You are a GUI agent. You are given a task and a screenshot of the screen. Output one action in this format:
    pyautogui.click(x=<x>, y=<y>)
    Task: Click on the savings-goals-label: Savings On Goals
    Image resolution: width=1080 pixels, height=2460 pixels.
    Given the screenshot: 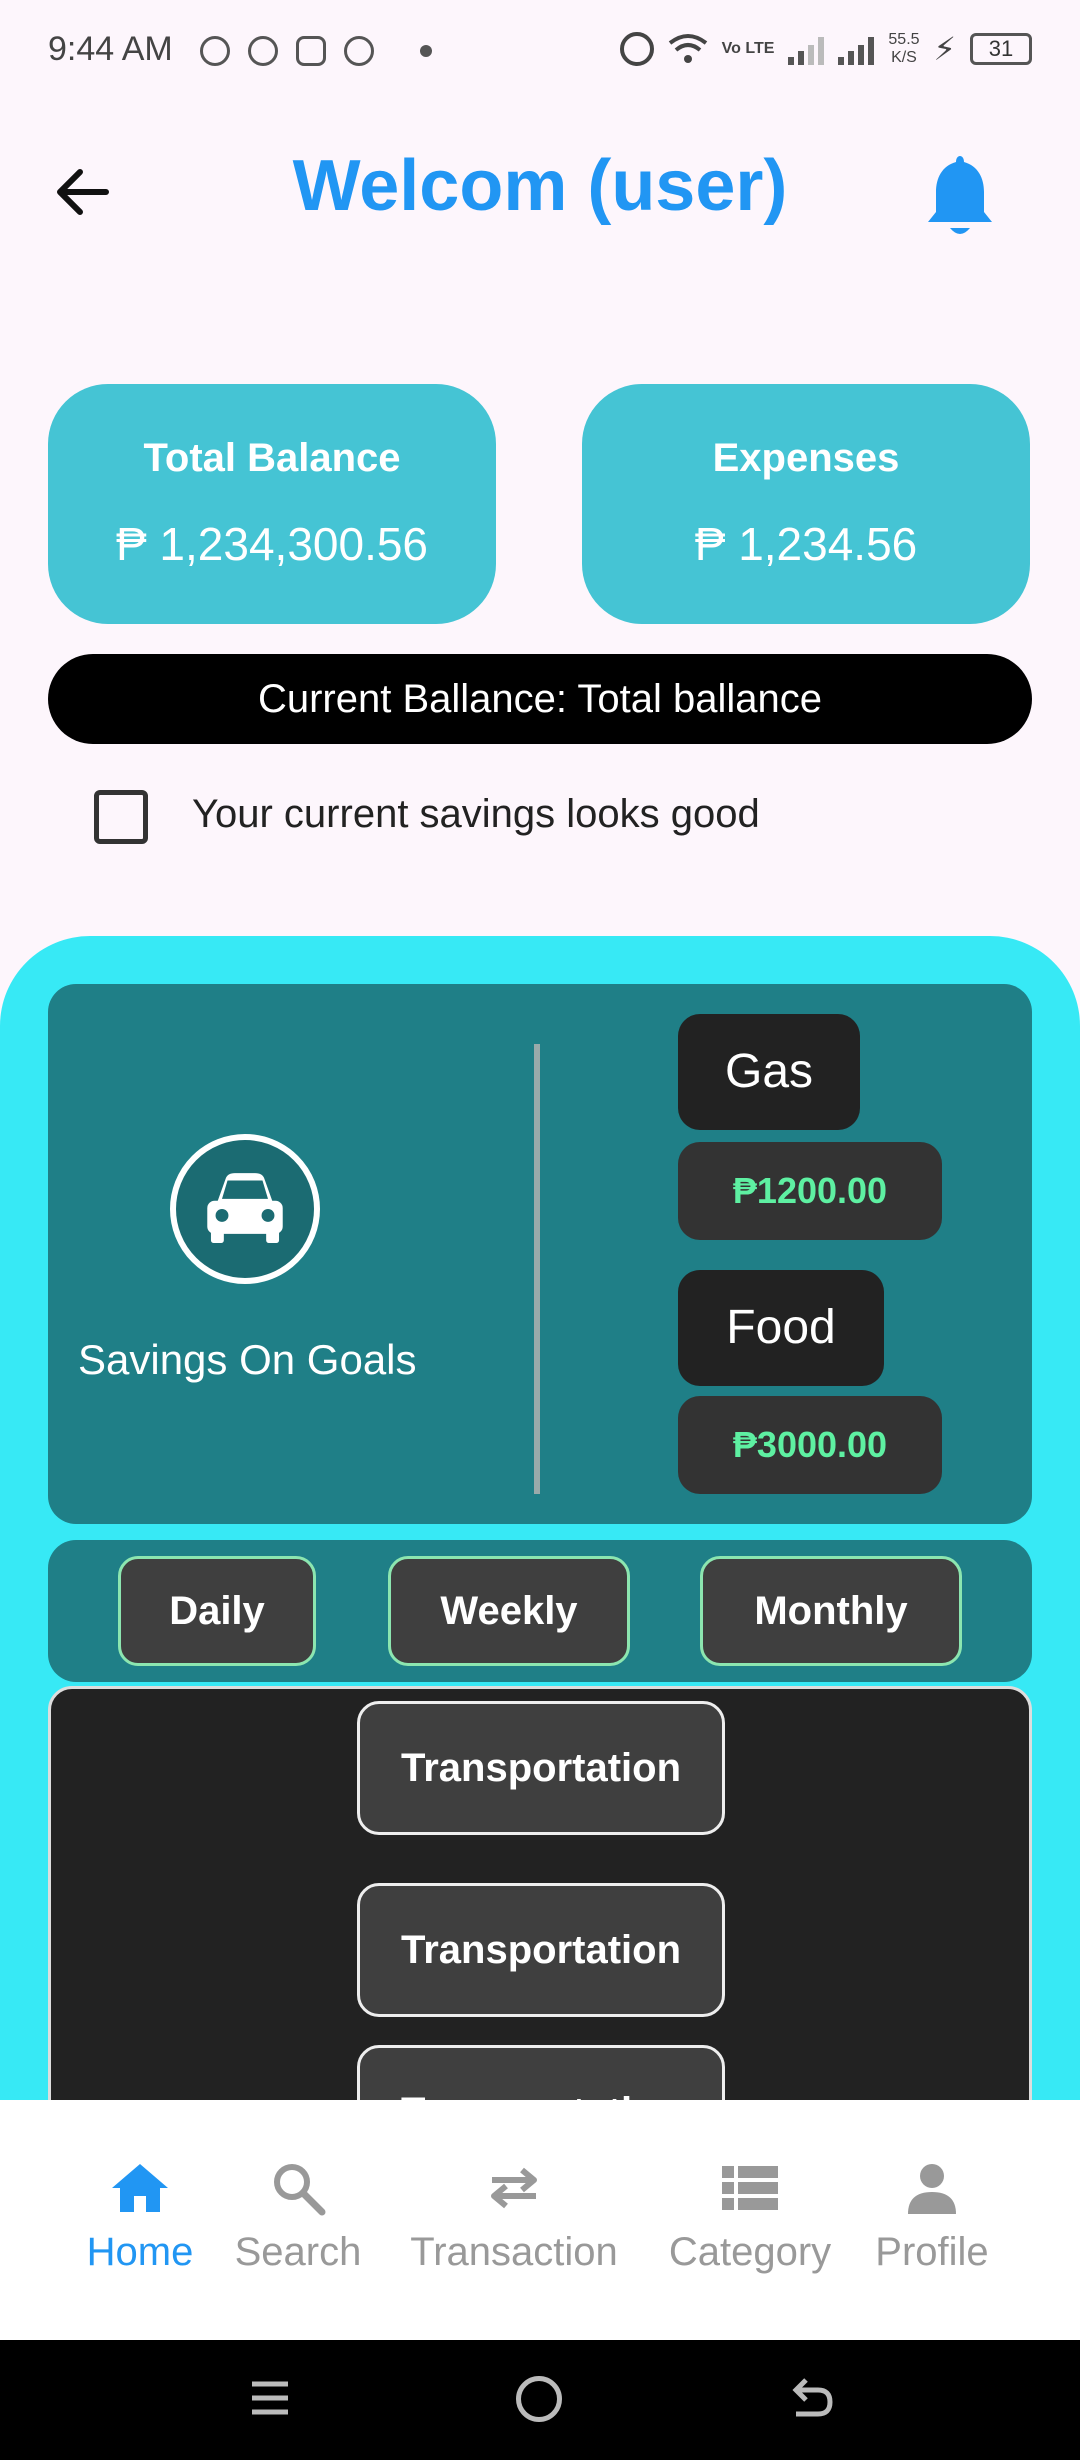 What is the action you would take?
    pyautogui.click(x=247, y=1359)
    